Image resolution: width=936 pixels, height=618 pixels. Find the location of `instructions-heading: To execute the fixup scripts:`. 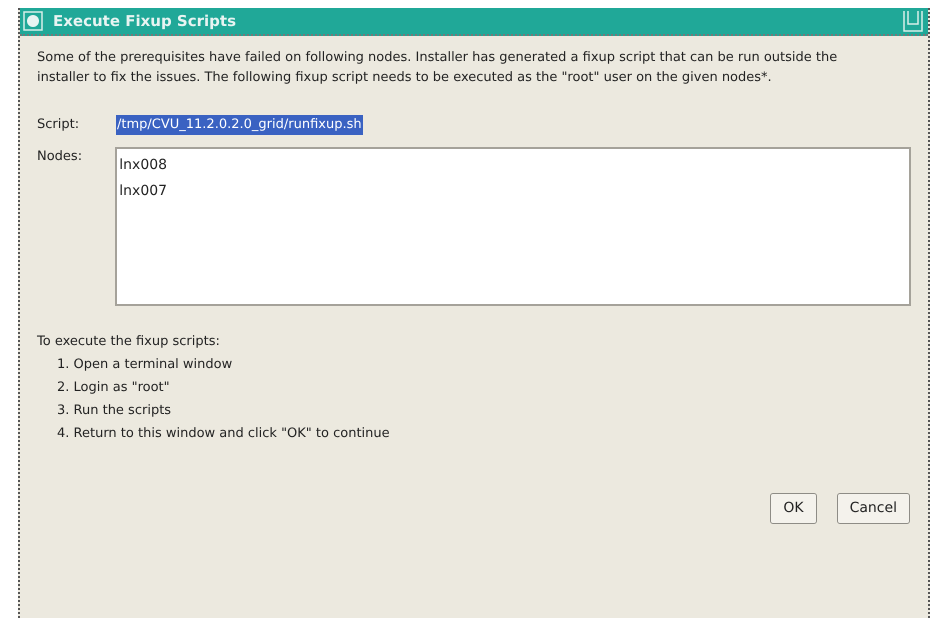

instructions-heading: To execute the fixup scripts: is located at coordinates (129, 341).